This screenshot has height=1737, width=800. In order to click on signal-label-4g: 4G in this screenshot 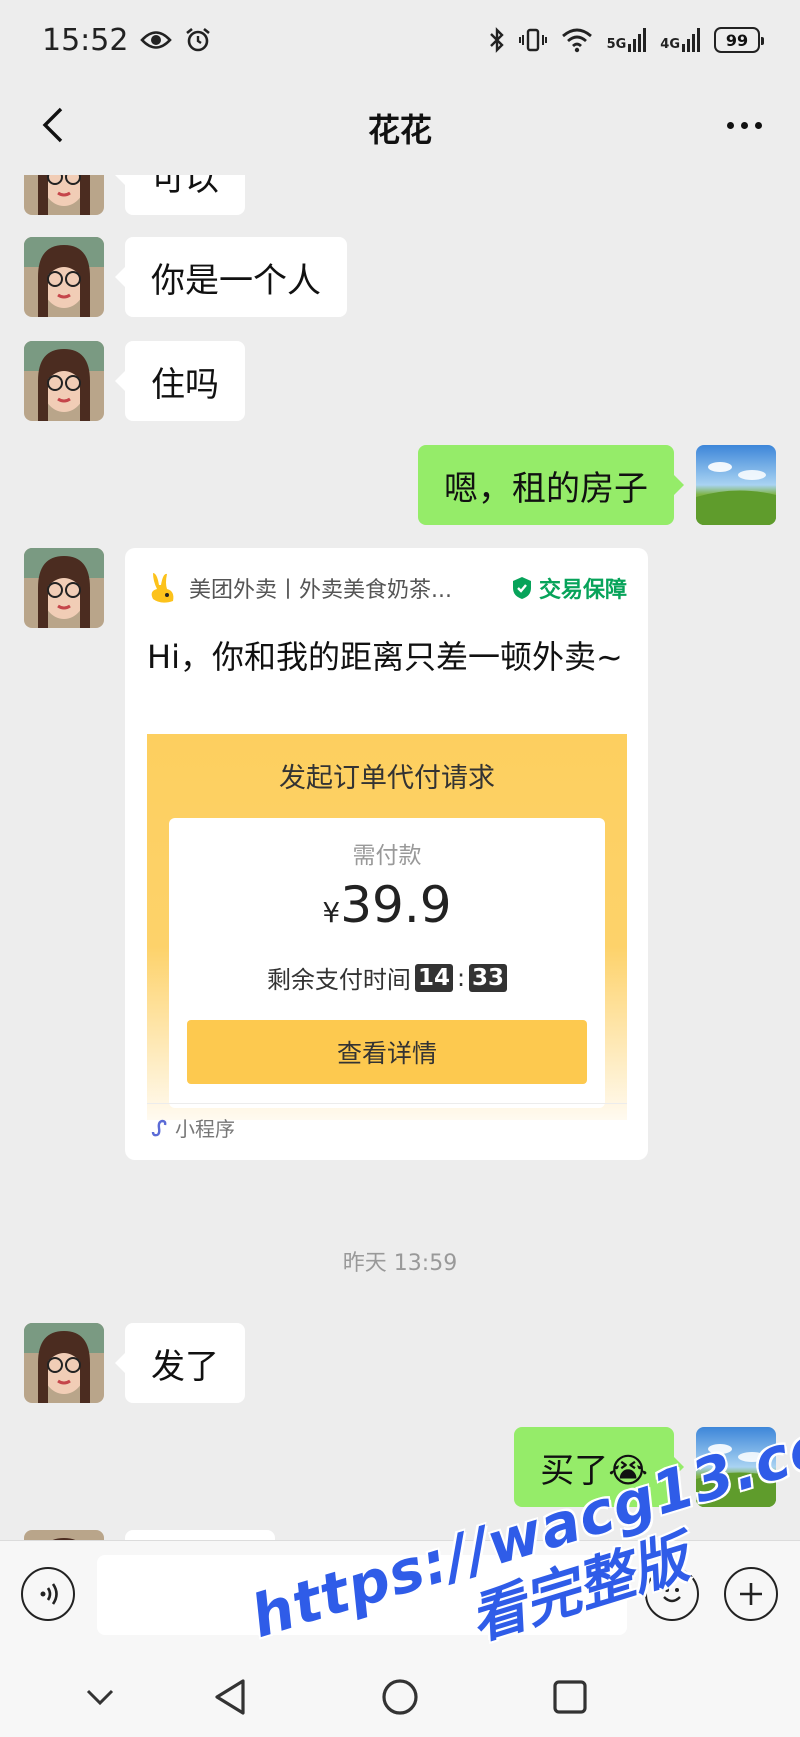, I will do `click(670, 44)`.